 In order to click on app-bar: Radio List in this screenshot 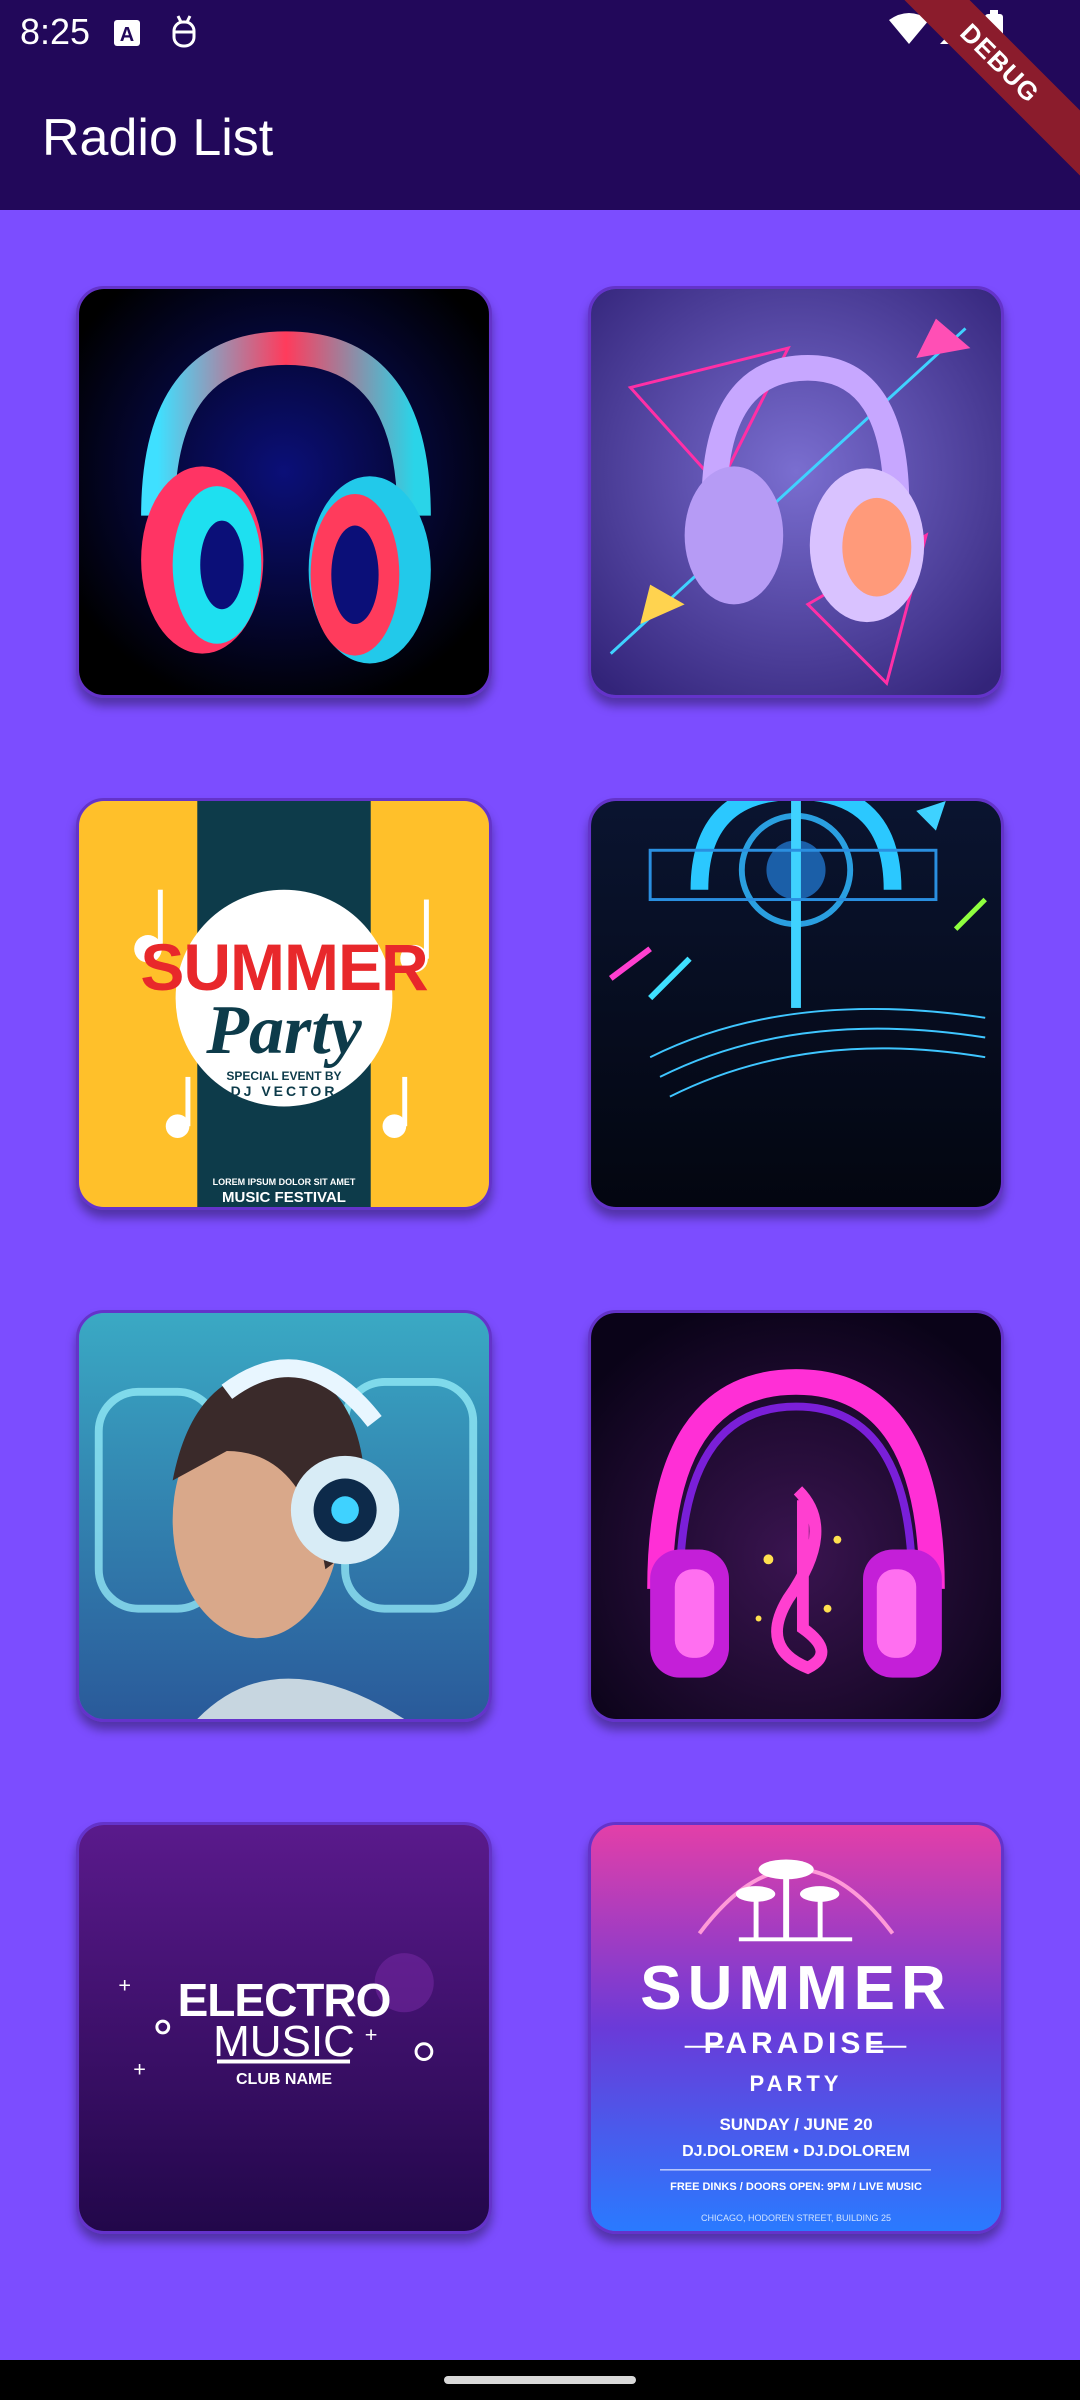, I will do `click(540, 138)`.